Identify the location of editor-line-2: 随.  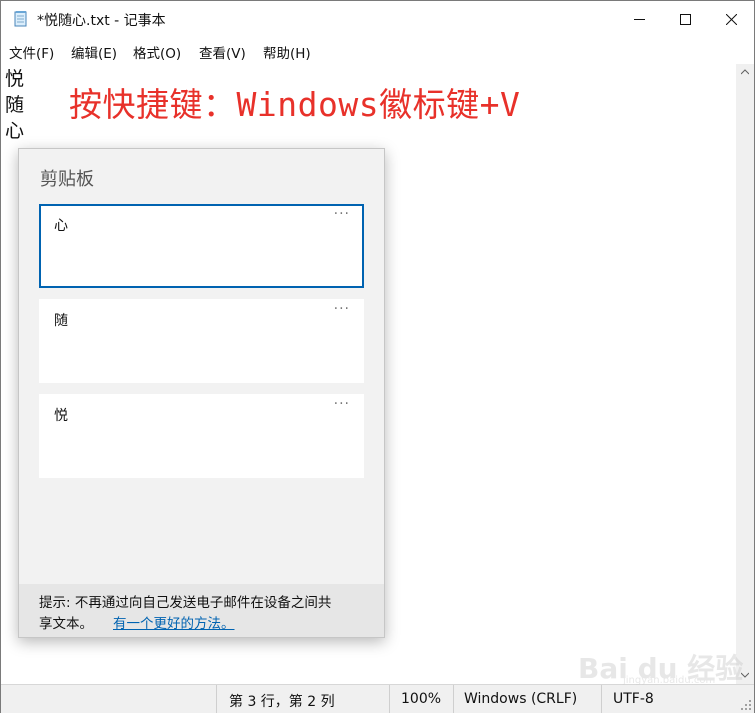
(15, 105).